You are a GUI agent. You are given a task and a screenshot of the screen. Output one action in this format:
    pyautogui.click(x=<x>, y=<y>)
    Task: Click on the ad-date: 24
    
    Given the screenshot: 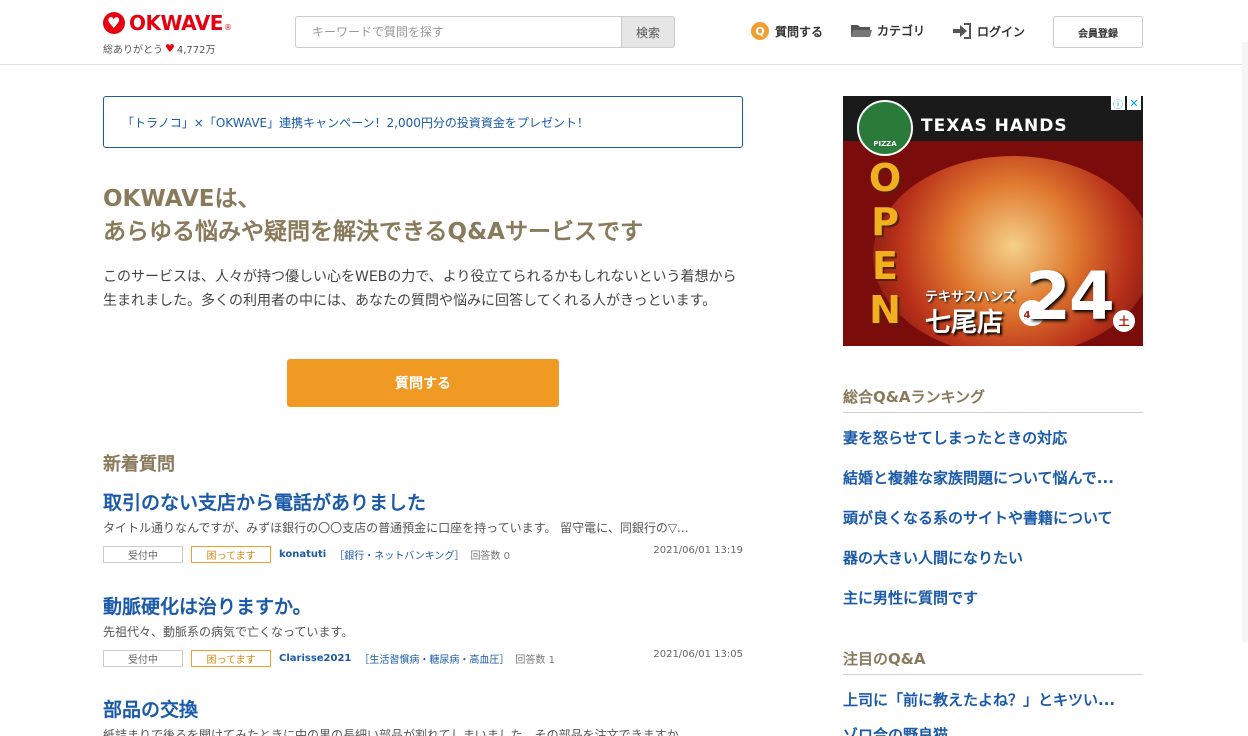 What is the action you would take?
    pyautogui.click(x=1070, y=296)
    